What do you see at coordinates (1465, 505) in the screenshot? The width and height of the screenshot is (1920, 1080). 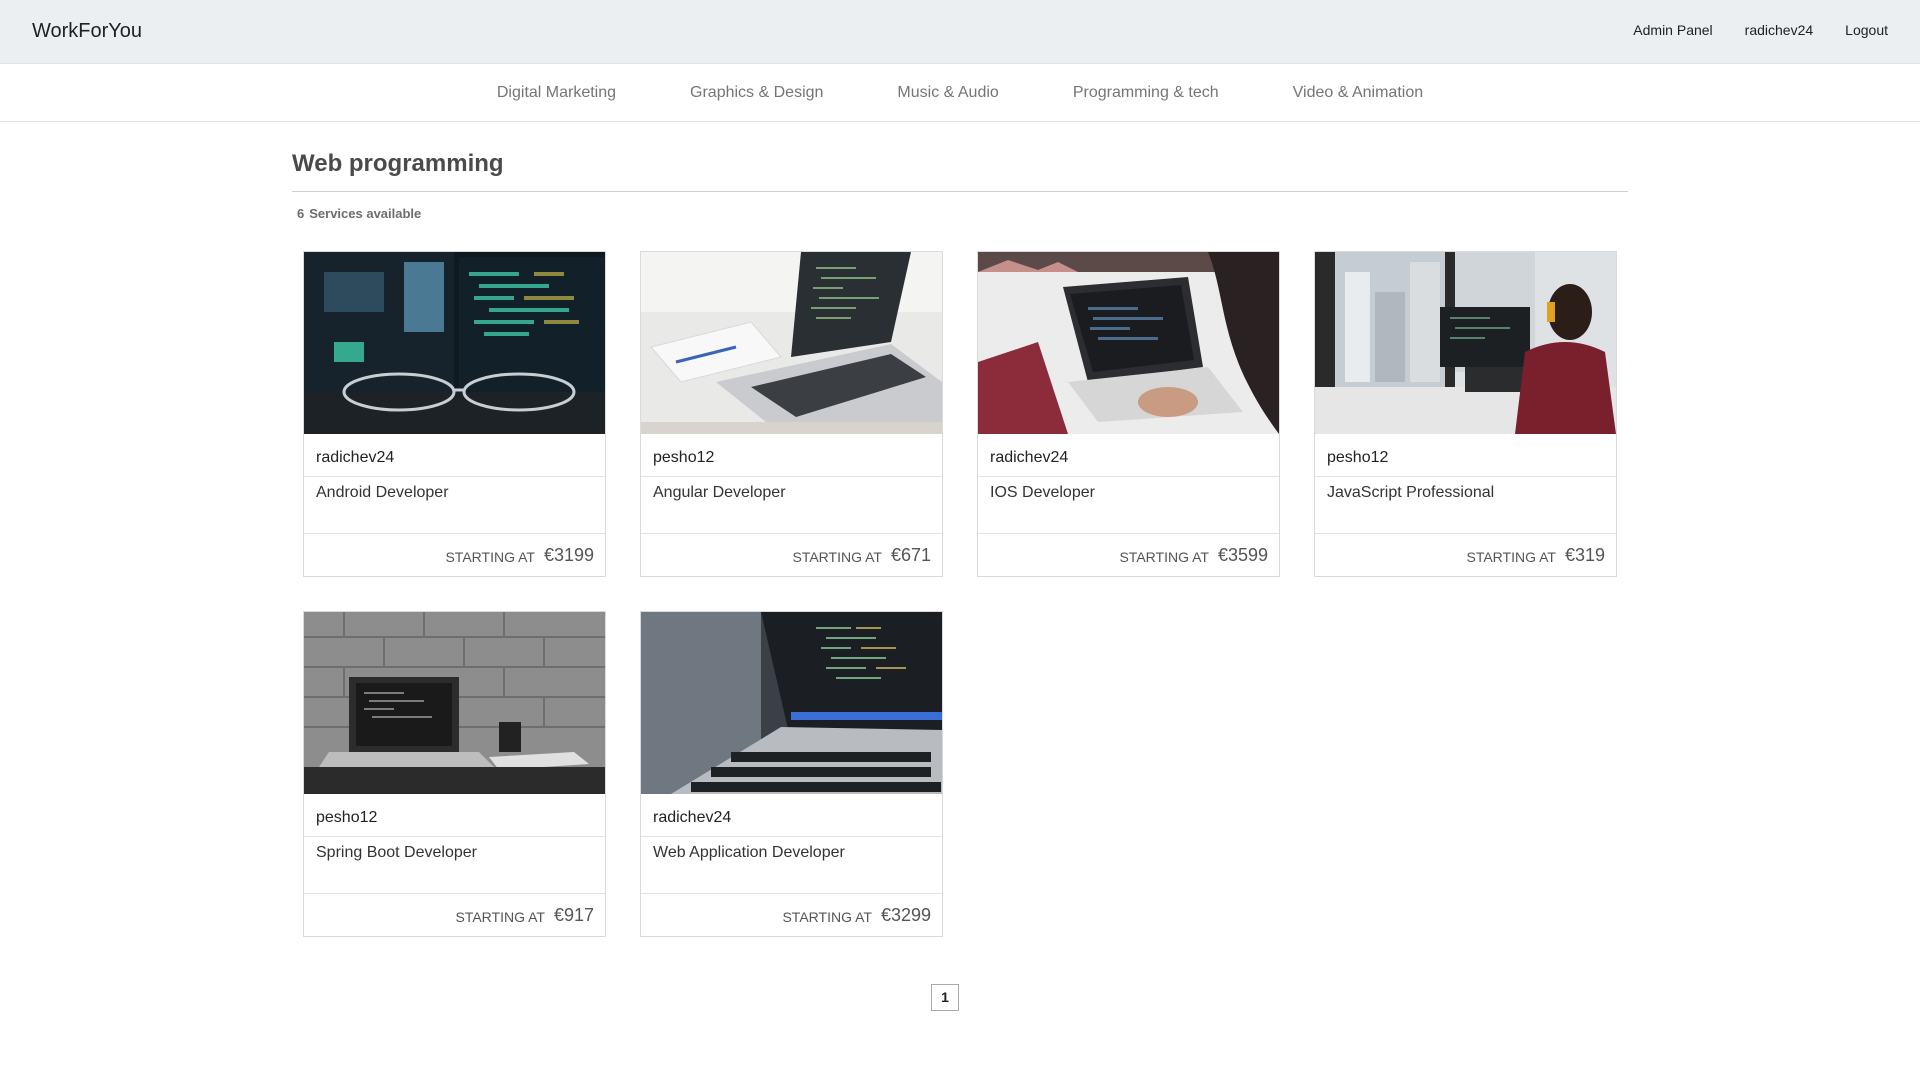 I see `service-title: JavaScript Professional` at bounding box center [1465, 505].